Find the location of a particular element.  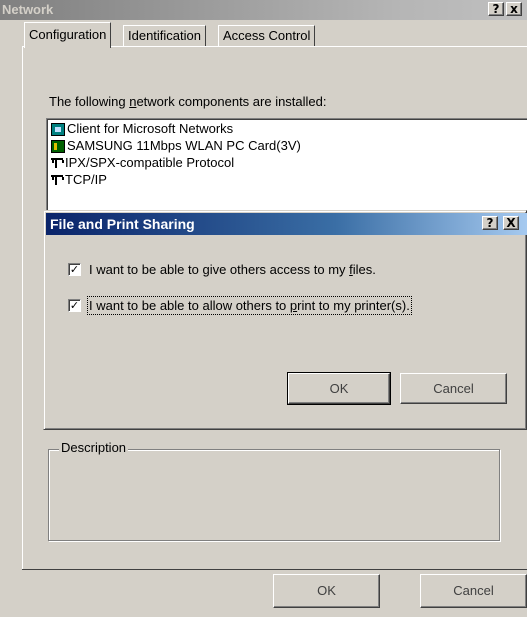

network-title-bar: Network ? x is located at coordinates (263, 10).